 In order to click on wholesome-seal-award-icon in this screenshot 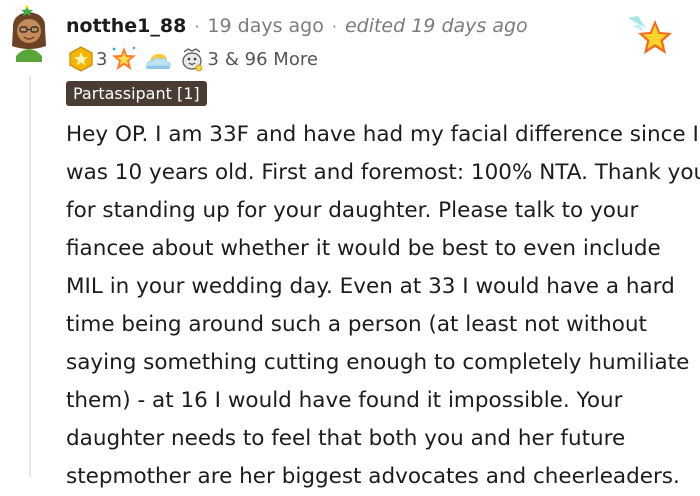, I will do `click(192, 59)`.